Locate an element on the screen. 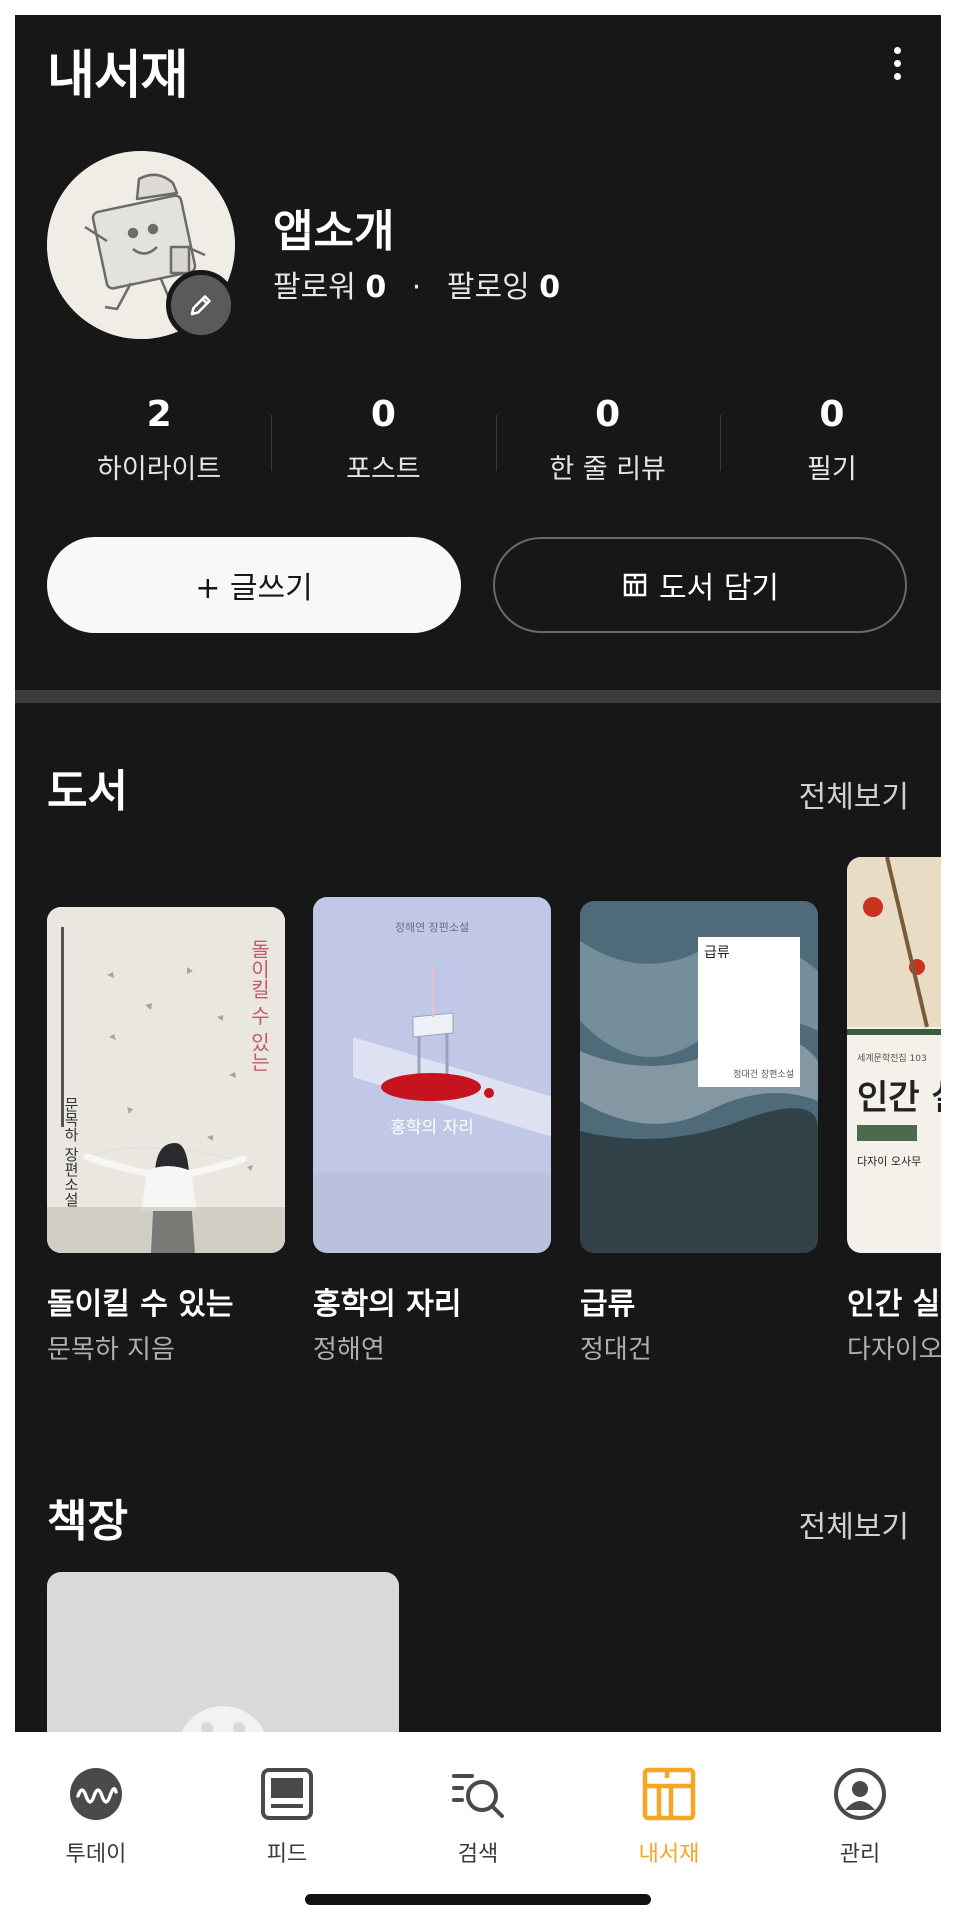 The width and height of the screenshot is (955, 1927). stats-row: 2 하이라이트 0 포스트 0 한 줄 리뷰 0 필기 is located at coordinates (494, 443).